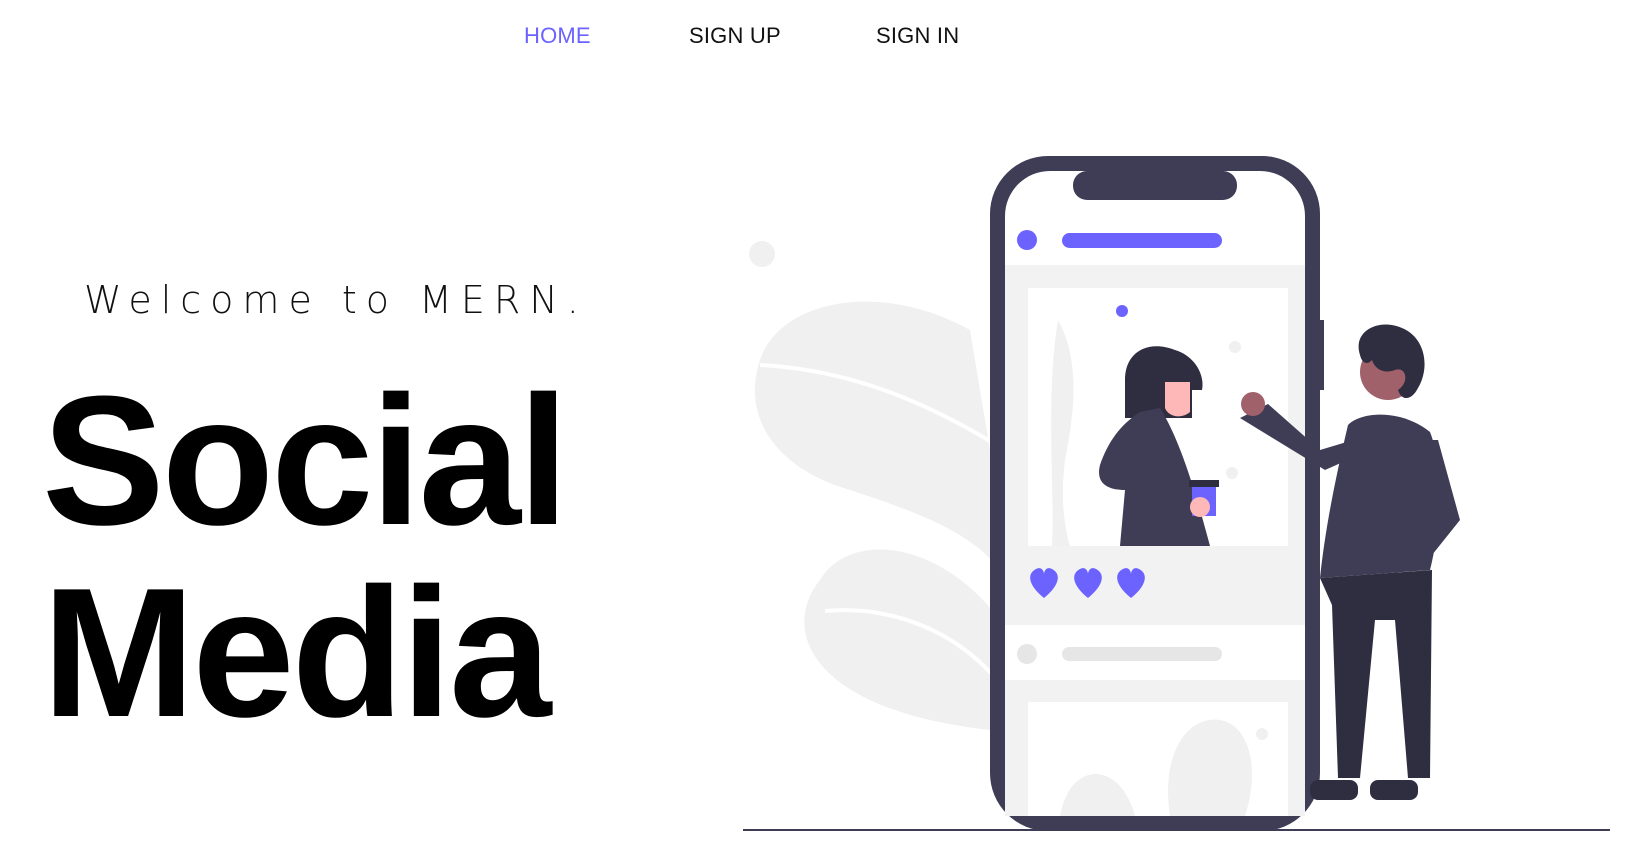 Image resolution: width=1627 pixels, height=866 pixels. What do you see at coordinates (902, 639) in the screenshot?
I see `background-leaf-lower` at bounding box center [902, 639].